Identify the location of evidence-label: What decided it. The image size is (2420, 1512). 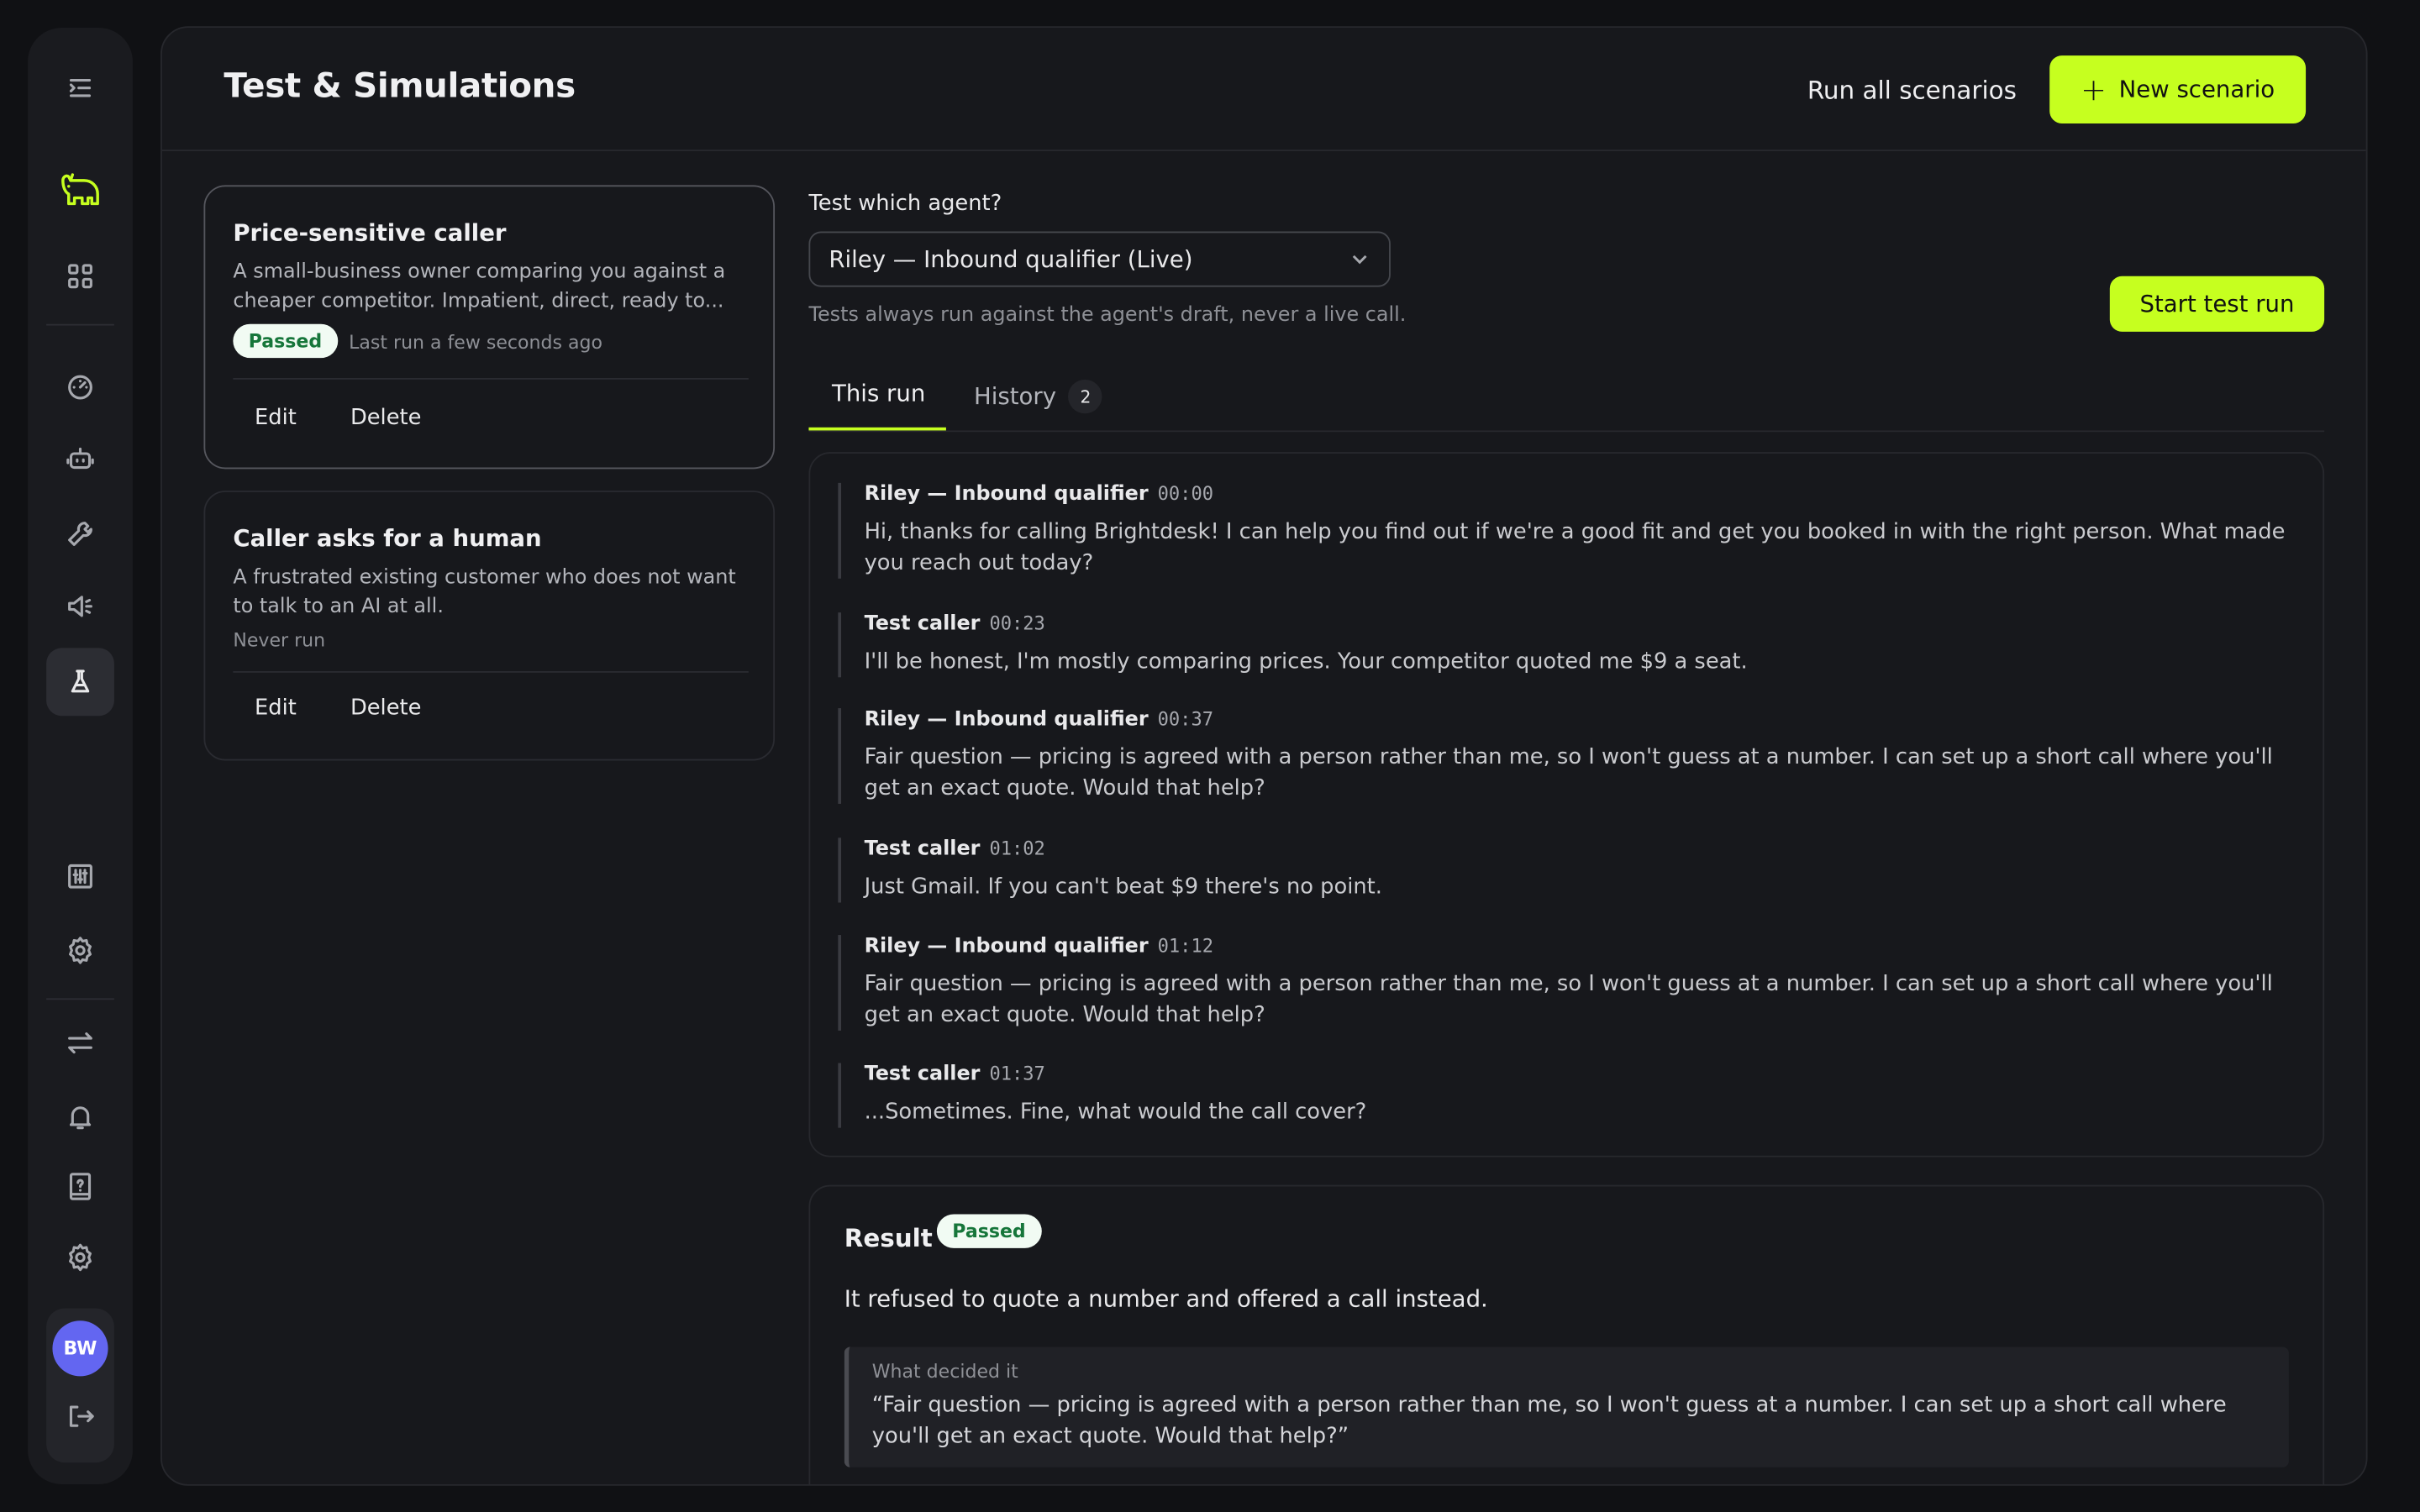
(944, 1372).